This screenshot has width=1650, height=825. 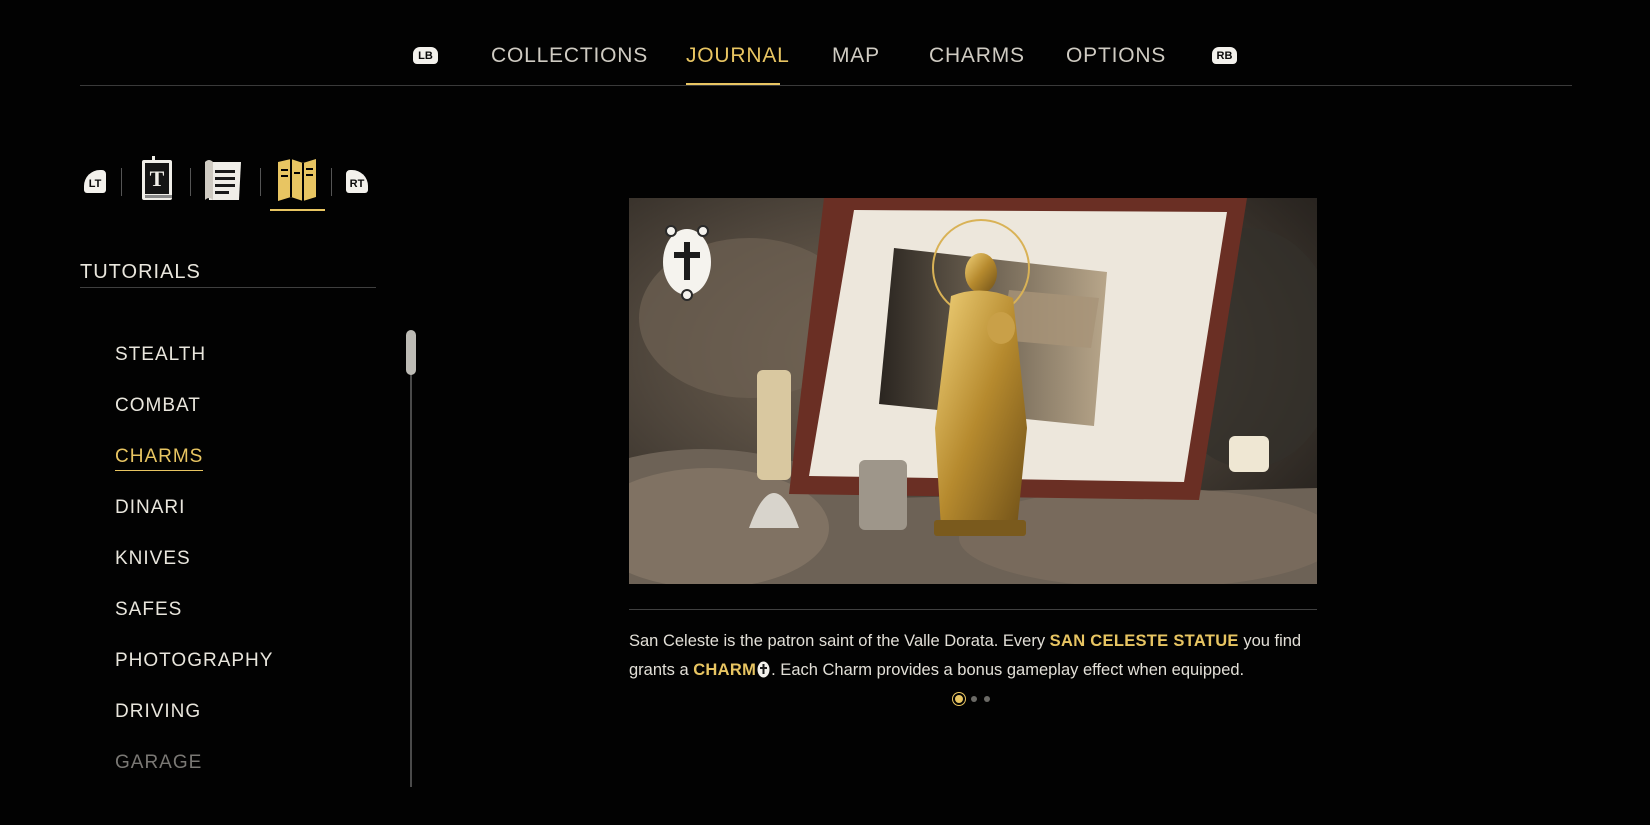 I want to click on tutorial-guide-icon, so click(x=296, y=180).